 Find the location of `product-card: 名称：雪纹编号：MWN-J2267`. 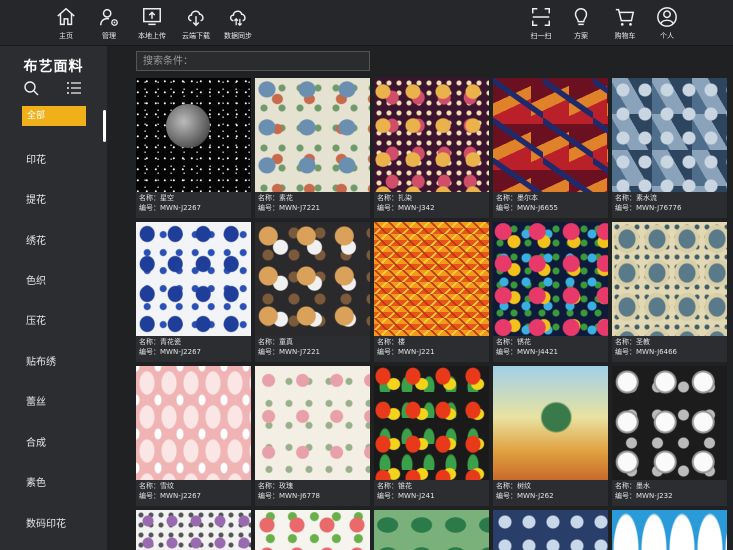

product-card: 名称：雪纹编号：MWN-J2267 is located at coordinates (193, 436).